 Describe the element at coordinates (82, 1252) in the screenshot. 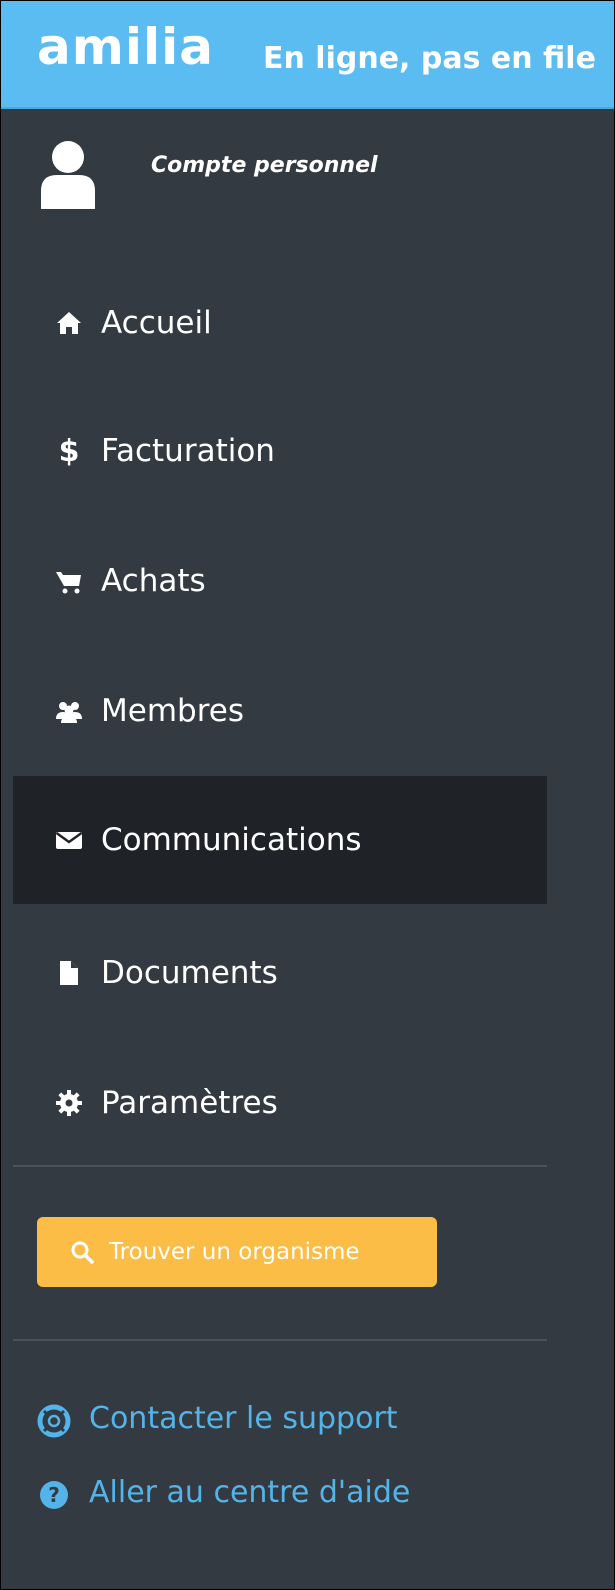

I see `search-icon` at that location.